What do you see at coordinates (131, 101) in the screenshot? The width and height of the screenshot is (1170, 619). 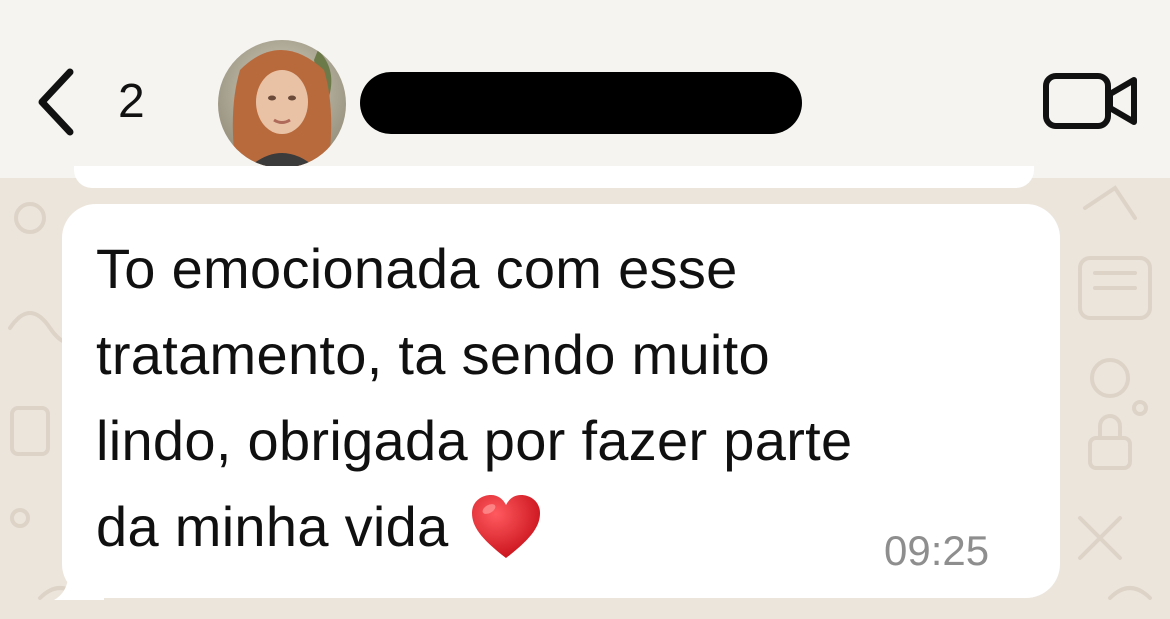 I see `unread-count: 2` at bounding box center [131, 101].